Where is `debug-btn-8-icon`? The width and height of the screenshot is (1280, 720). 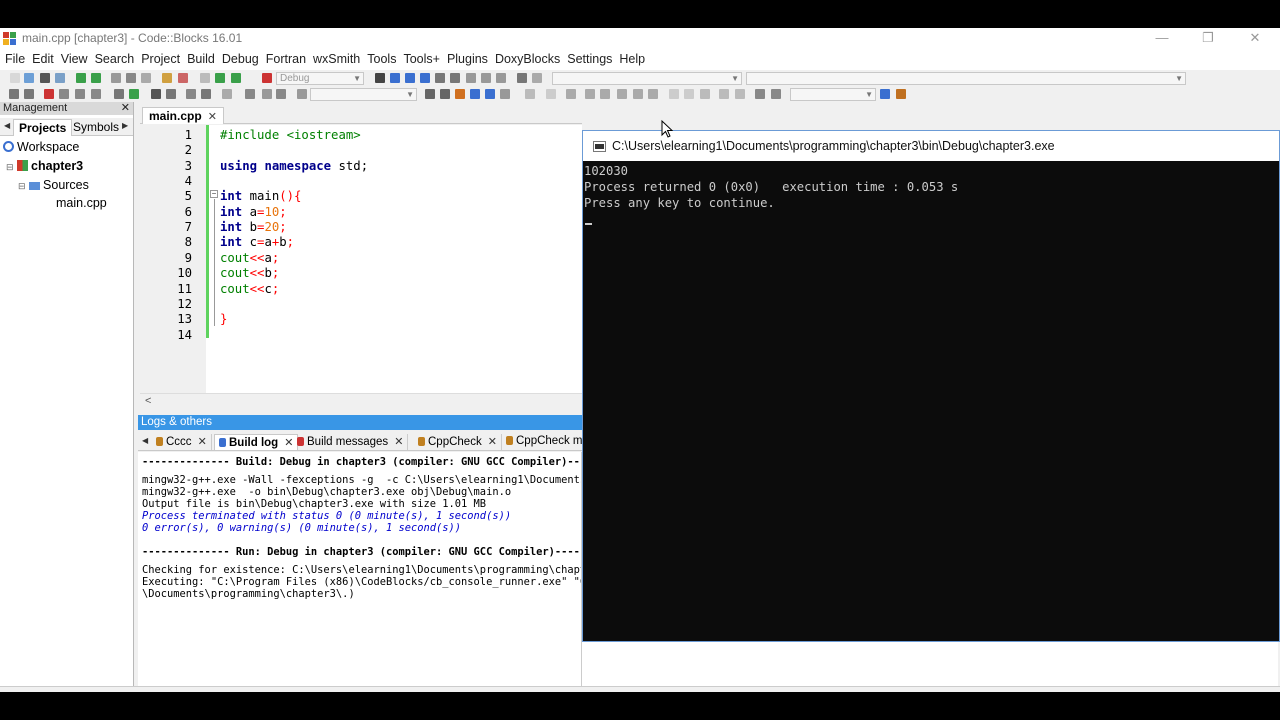
debug-btn-8-icon is located at coordinates (501, 78).